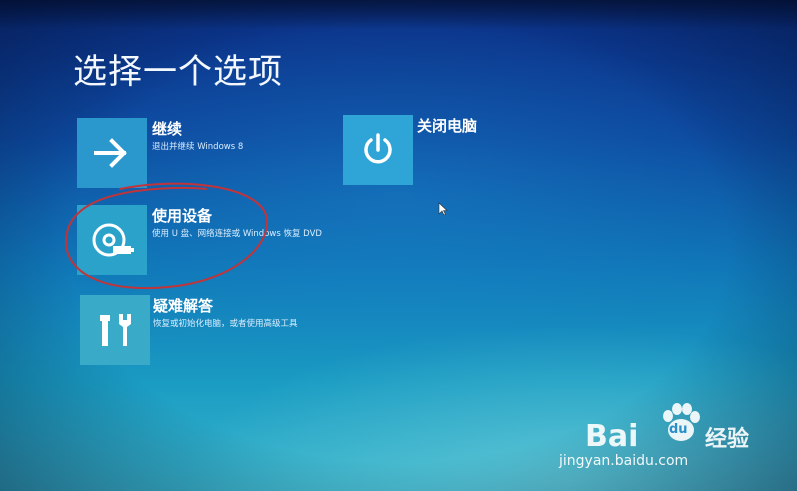 Image resolution: width=797 pixels, height=491 pixels. What do you see at coordinates (178, 72) in the screenshot?
I see `page-title: 选择一个选项` at bounding box center [178, 72].